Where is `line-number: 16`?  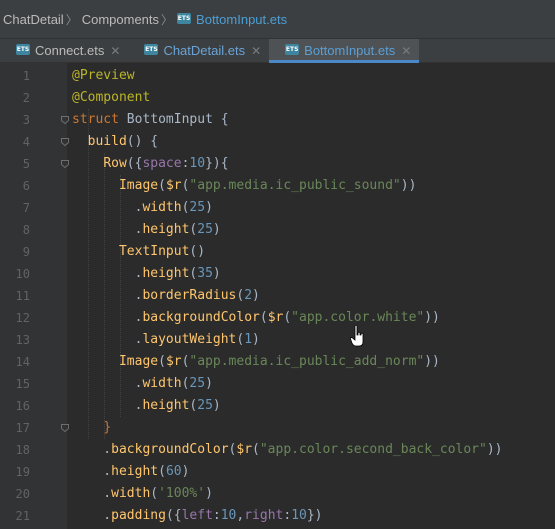 line-number: 16 is located at coordinates (22, 406).